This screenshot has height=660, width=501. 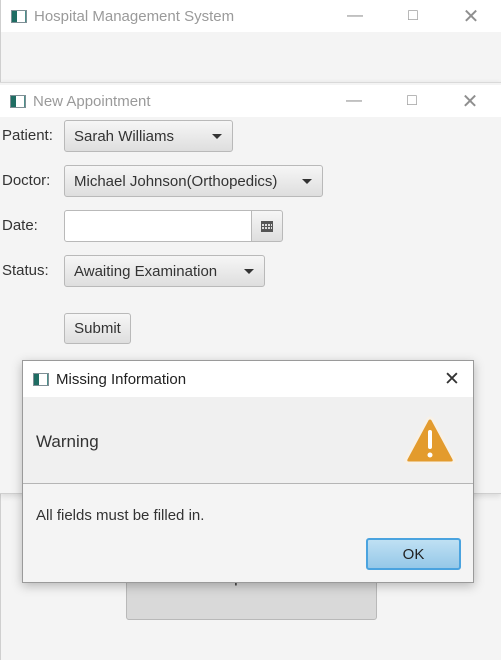 What do you see at coordinates (120, 515) in the screenshot?
I see `dialog-message: All fields must be filled in.` at bounding box center [120, 515].